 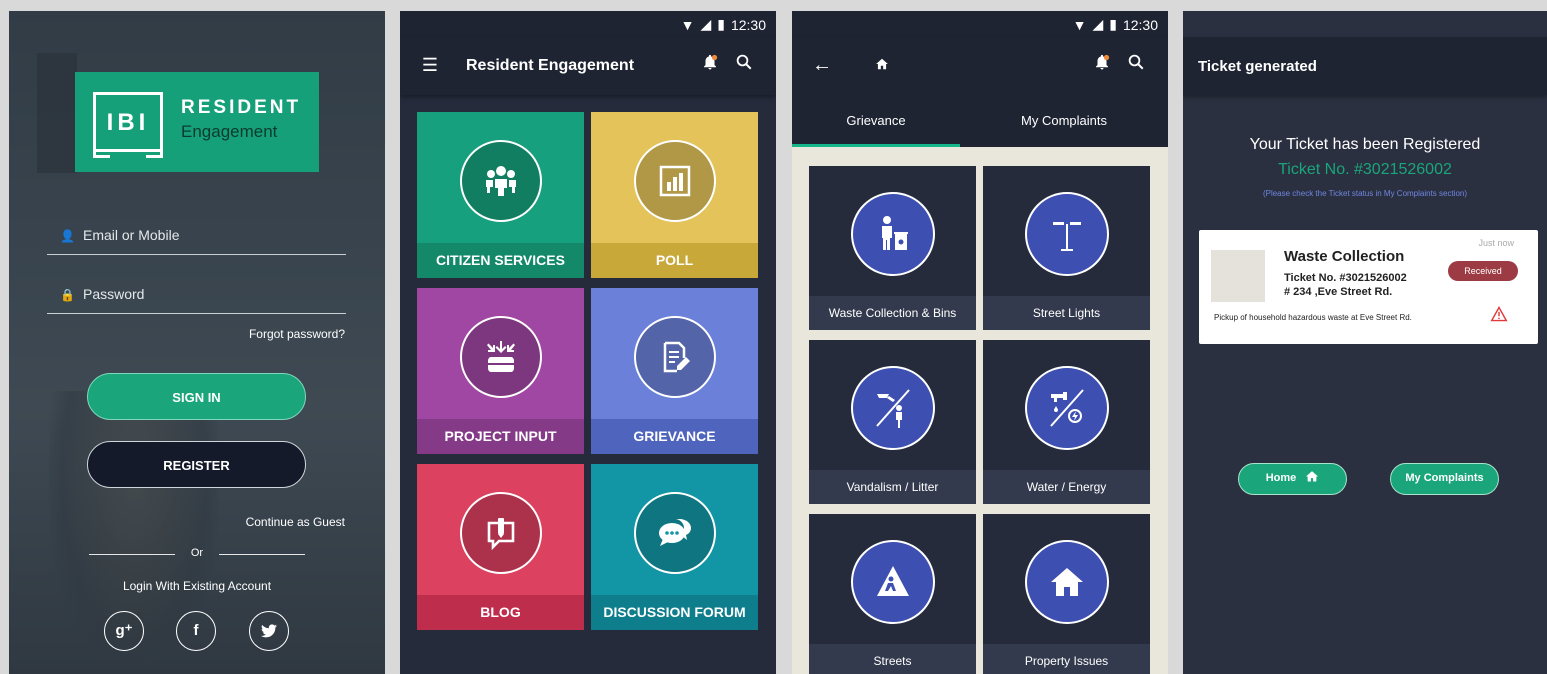 What do you see at coordinates (500, 533) in the screenshot?
I see `blog-pen-icon` at bounding box center [500, 533].